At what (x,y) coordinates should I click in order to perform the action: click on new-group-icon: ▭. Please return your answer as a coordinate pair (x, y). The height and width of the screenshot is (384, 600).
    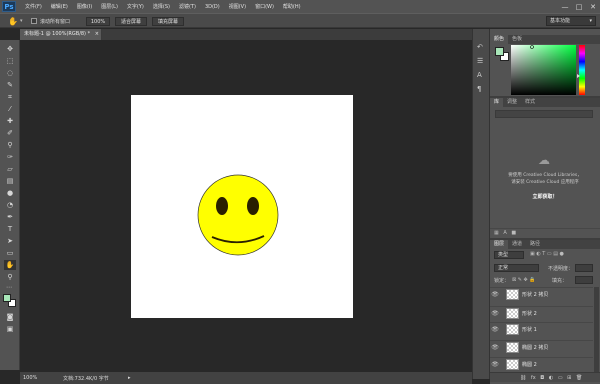
    Looking at the image, I should click on (560, 378).